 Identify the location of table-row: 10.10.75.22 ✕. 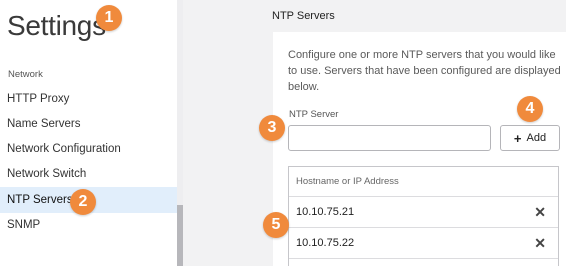
(423, 243).